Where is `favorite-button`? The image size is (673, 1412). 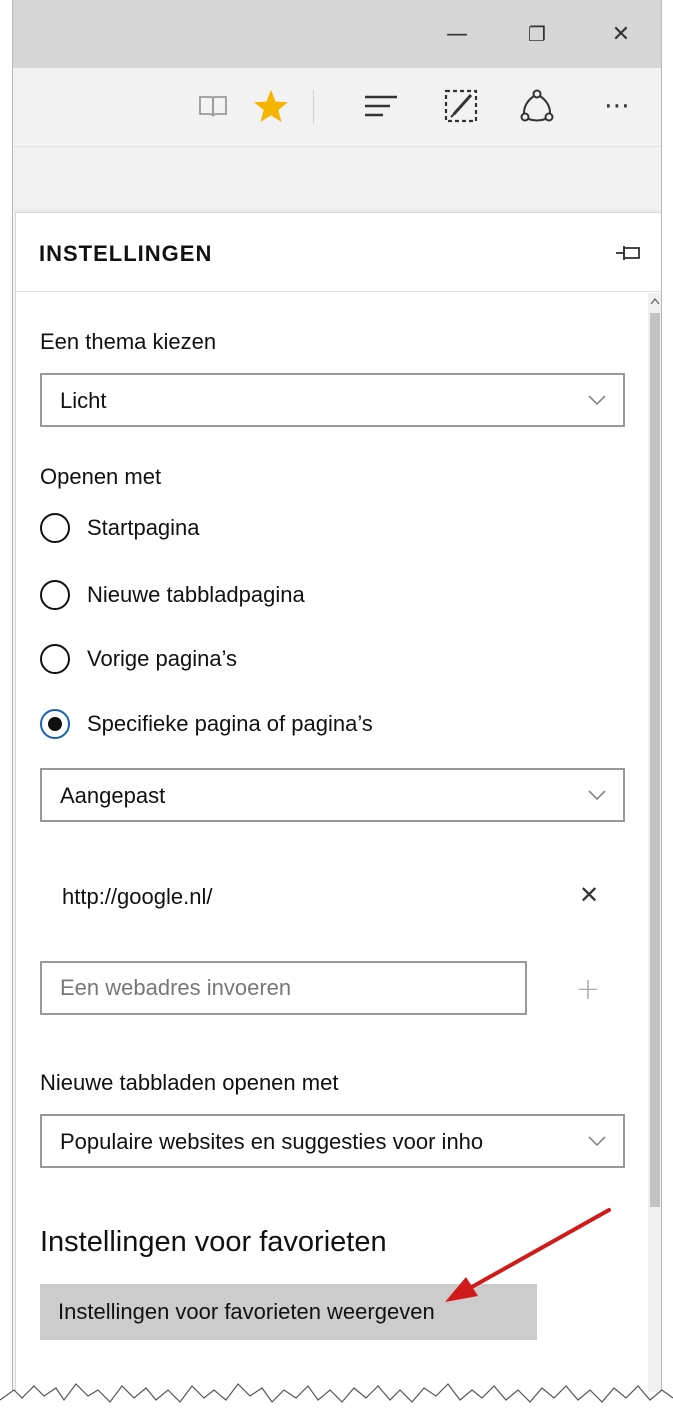 favorite-button is located at coordinates (271, 106).